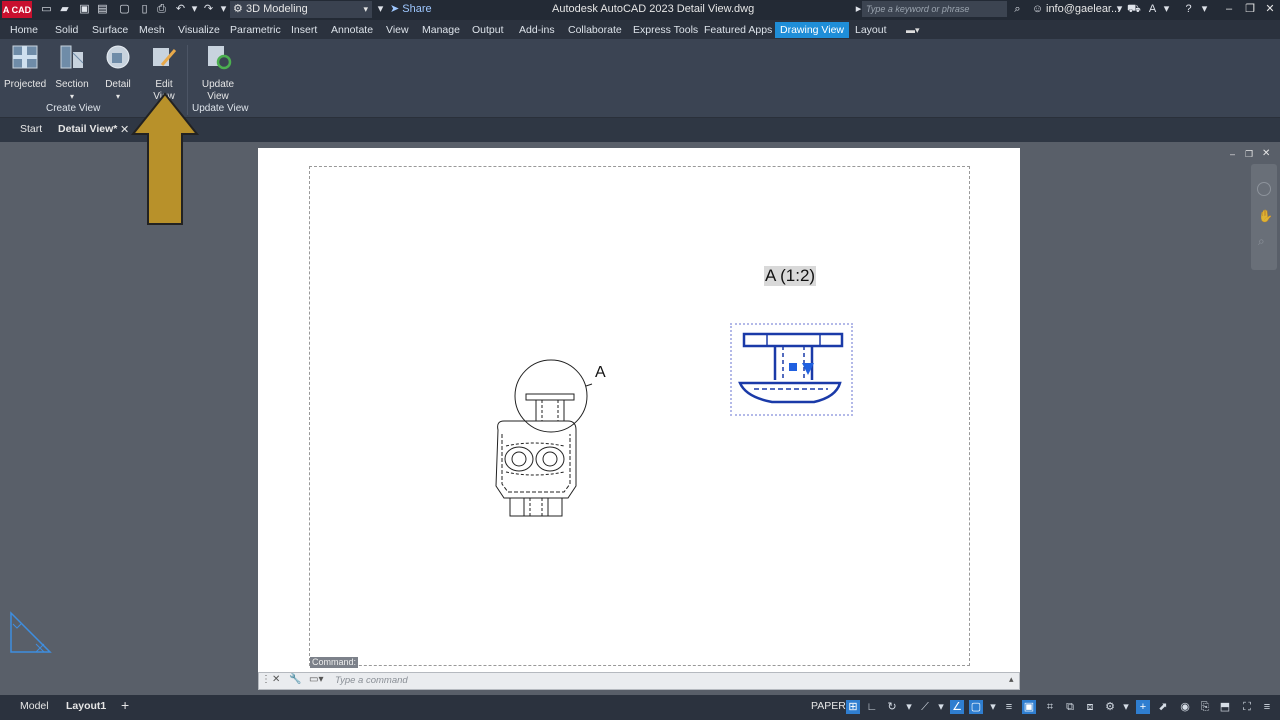 This screenshot has width=1280, height=720. I want to click on snap-icon: ⊞, so click(853, 707).